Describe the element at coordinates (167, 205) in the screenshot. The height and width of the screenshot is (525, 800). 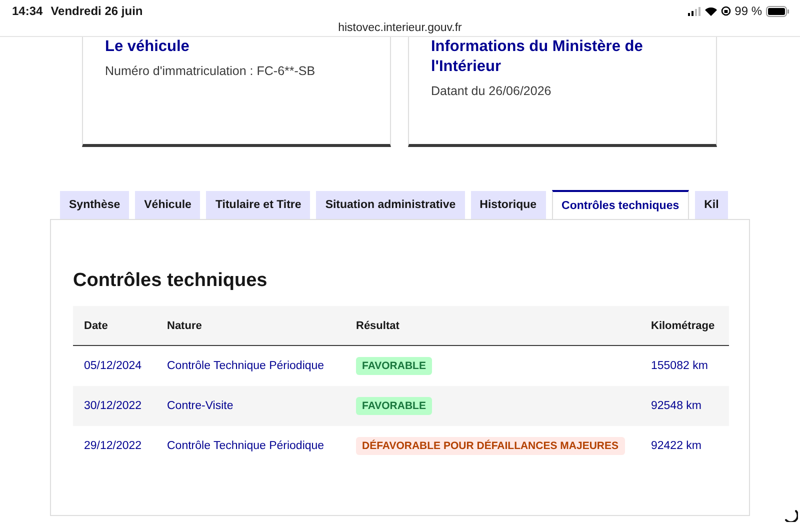
I see `tab: Véhicule` at that location.